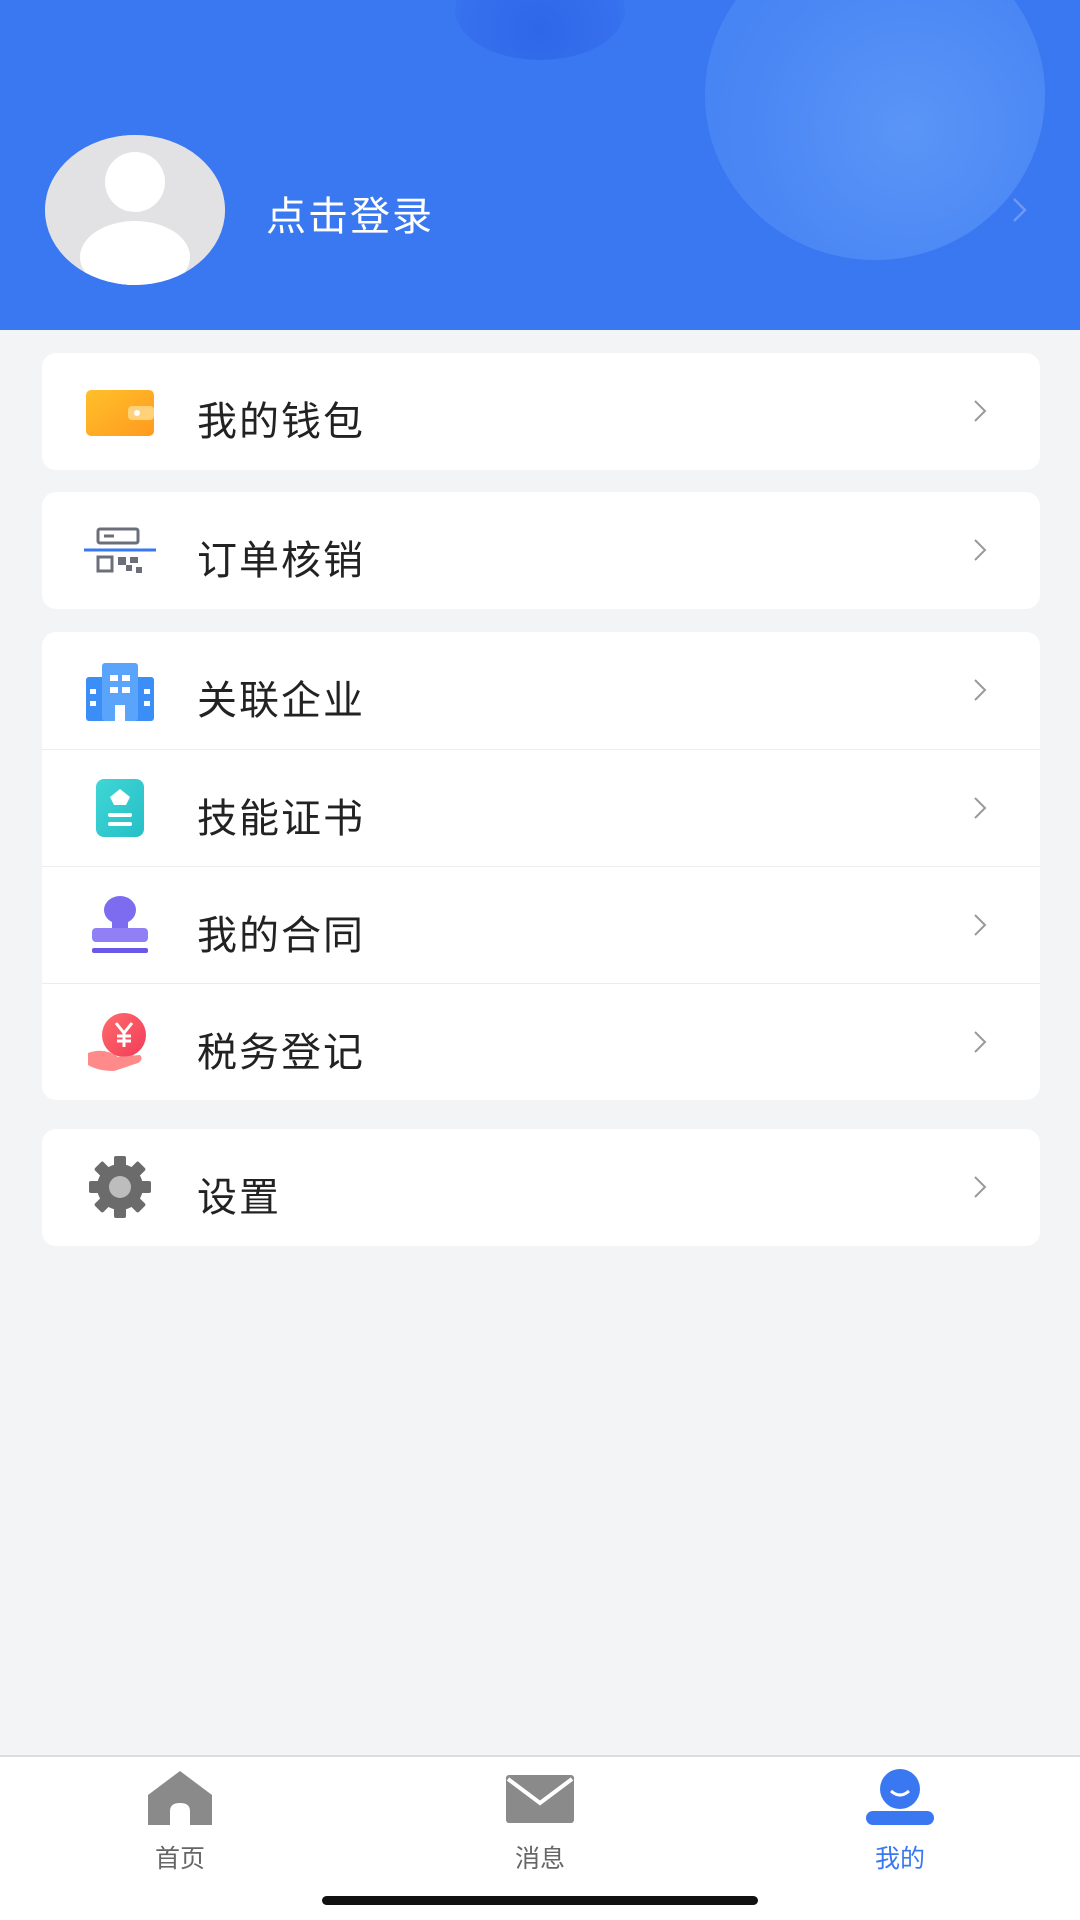  I want to click on building-icon, so click(120, 690).